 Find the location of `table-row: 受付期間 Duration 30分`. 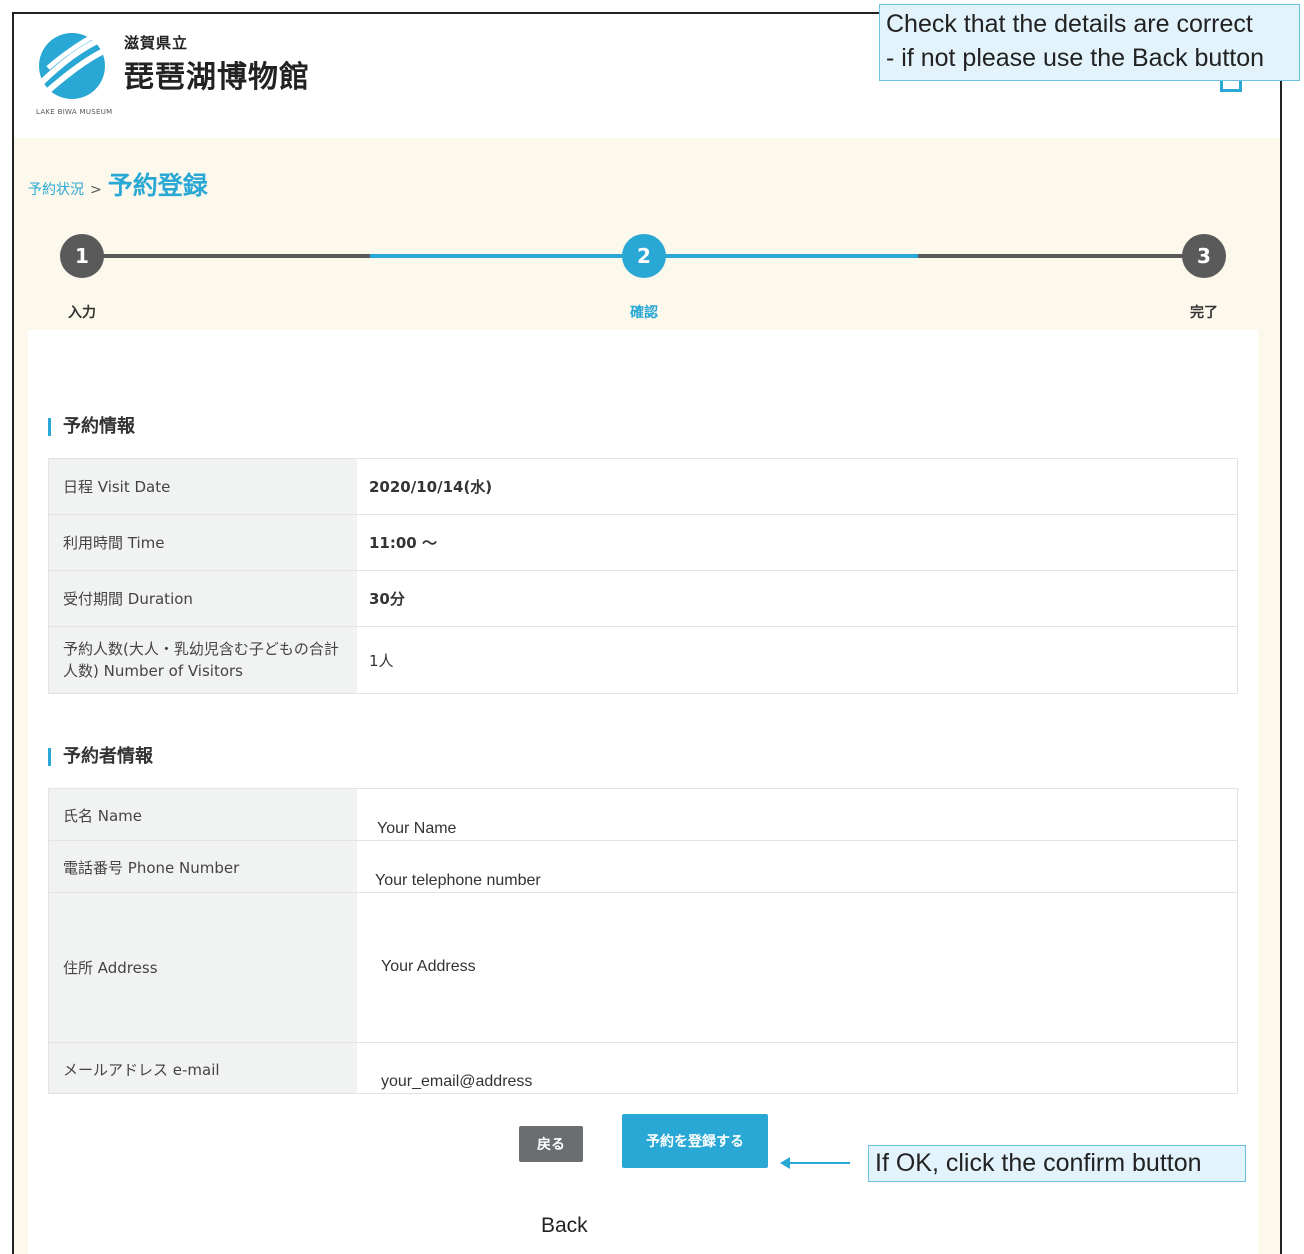

table-row: 受付期間 Duration 30分 is located at coordinates (643, 599).